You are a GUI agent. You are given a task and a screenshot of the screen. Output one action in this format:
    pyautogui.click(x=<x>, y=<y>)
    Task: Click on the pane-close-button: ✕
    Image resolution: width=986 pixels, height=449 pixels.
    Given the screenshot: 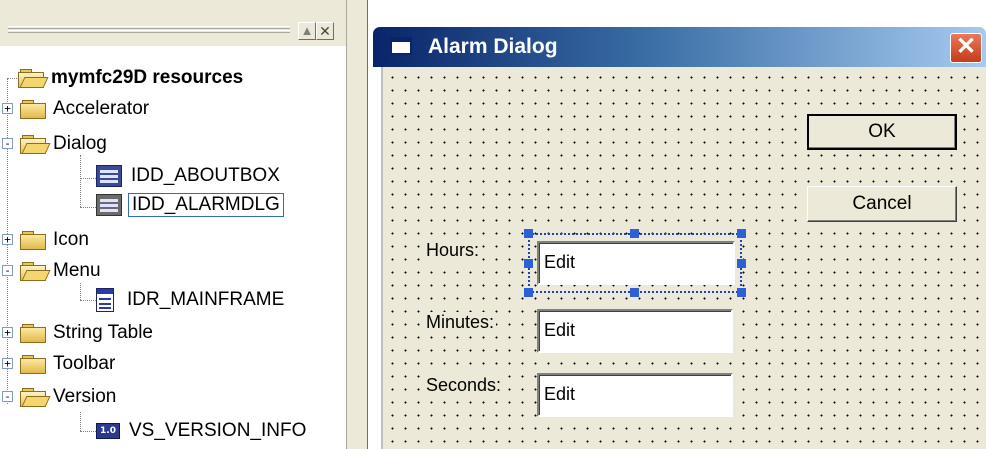 What is the action you would take?
    pyautogui.click(x=325, y=31)
    